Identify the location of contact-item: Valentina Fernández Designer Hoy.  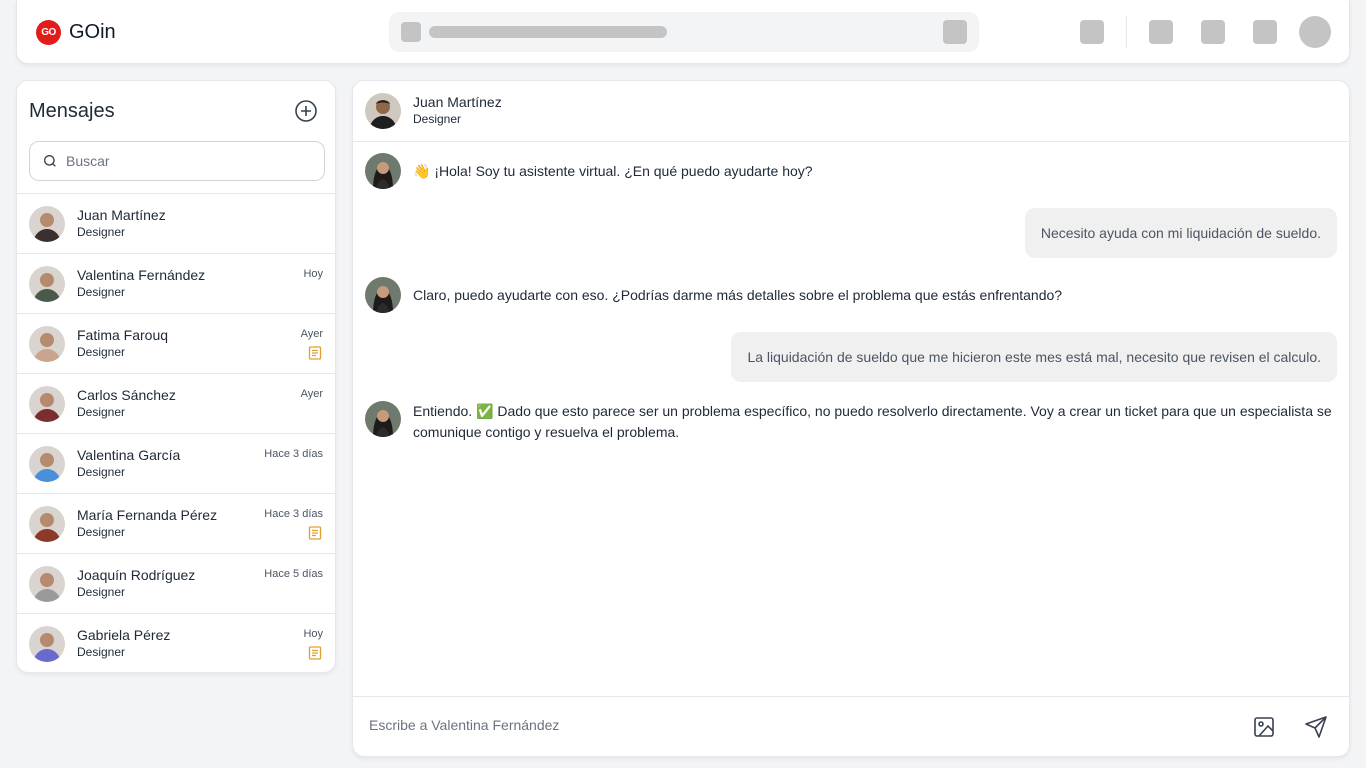
(176, 284).